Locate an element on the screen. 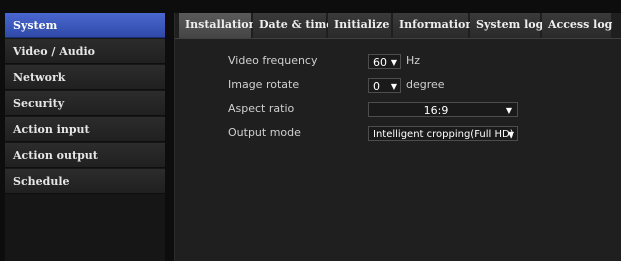 This screenshot has width=621, height=261. sidebar-item-system: System is located at coordinates (85, 25).